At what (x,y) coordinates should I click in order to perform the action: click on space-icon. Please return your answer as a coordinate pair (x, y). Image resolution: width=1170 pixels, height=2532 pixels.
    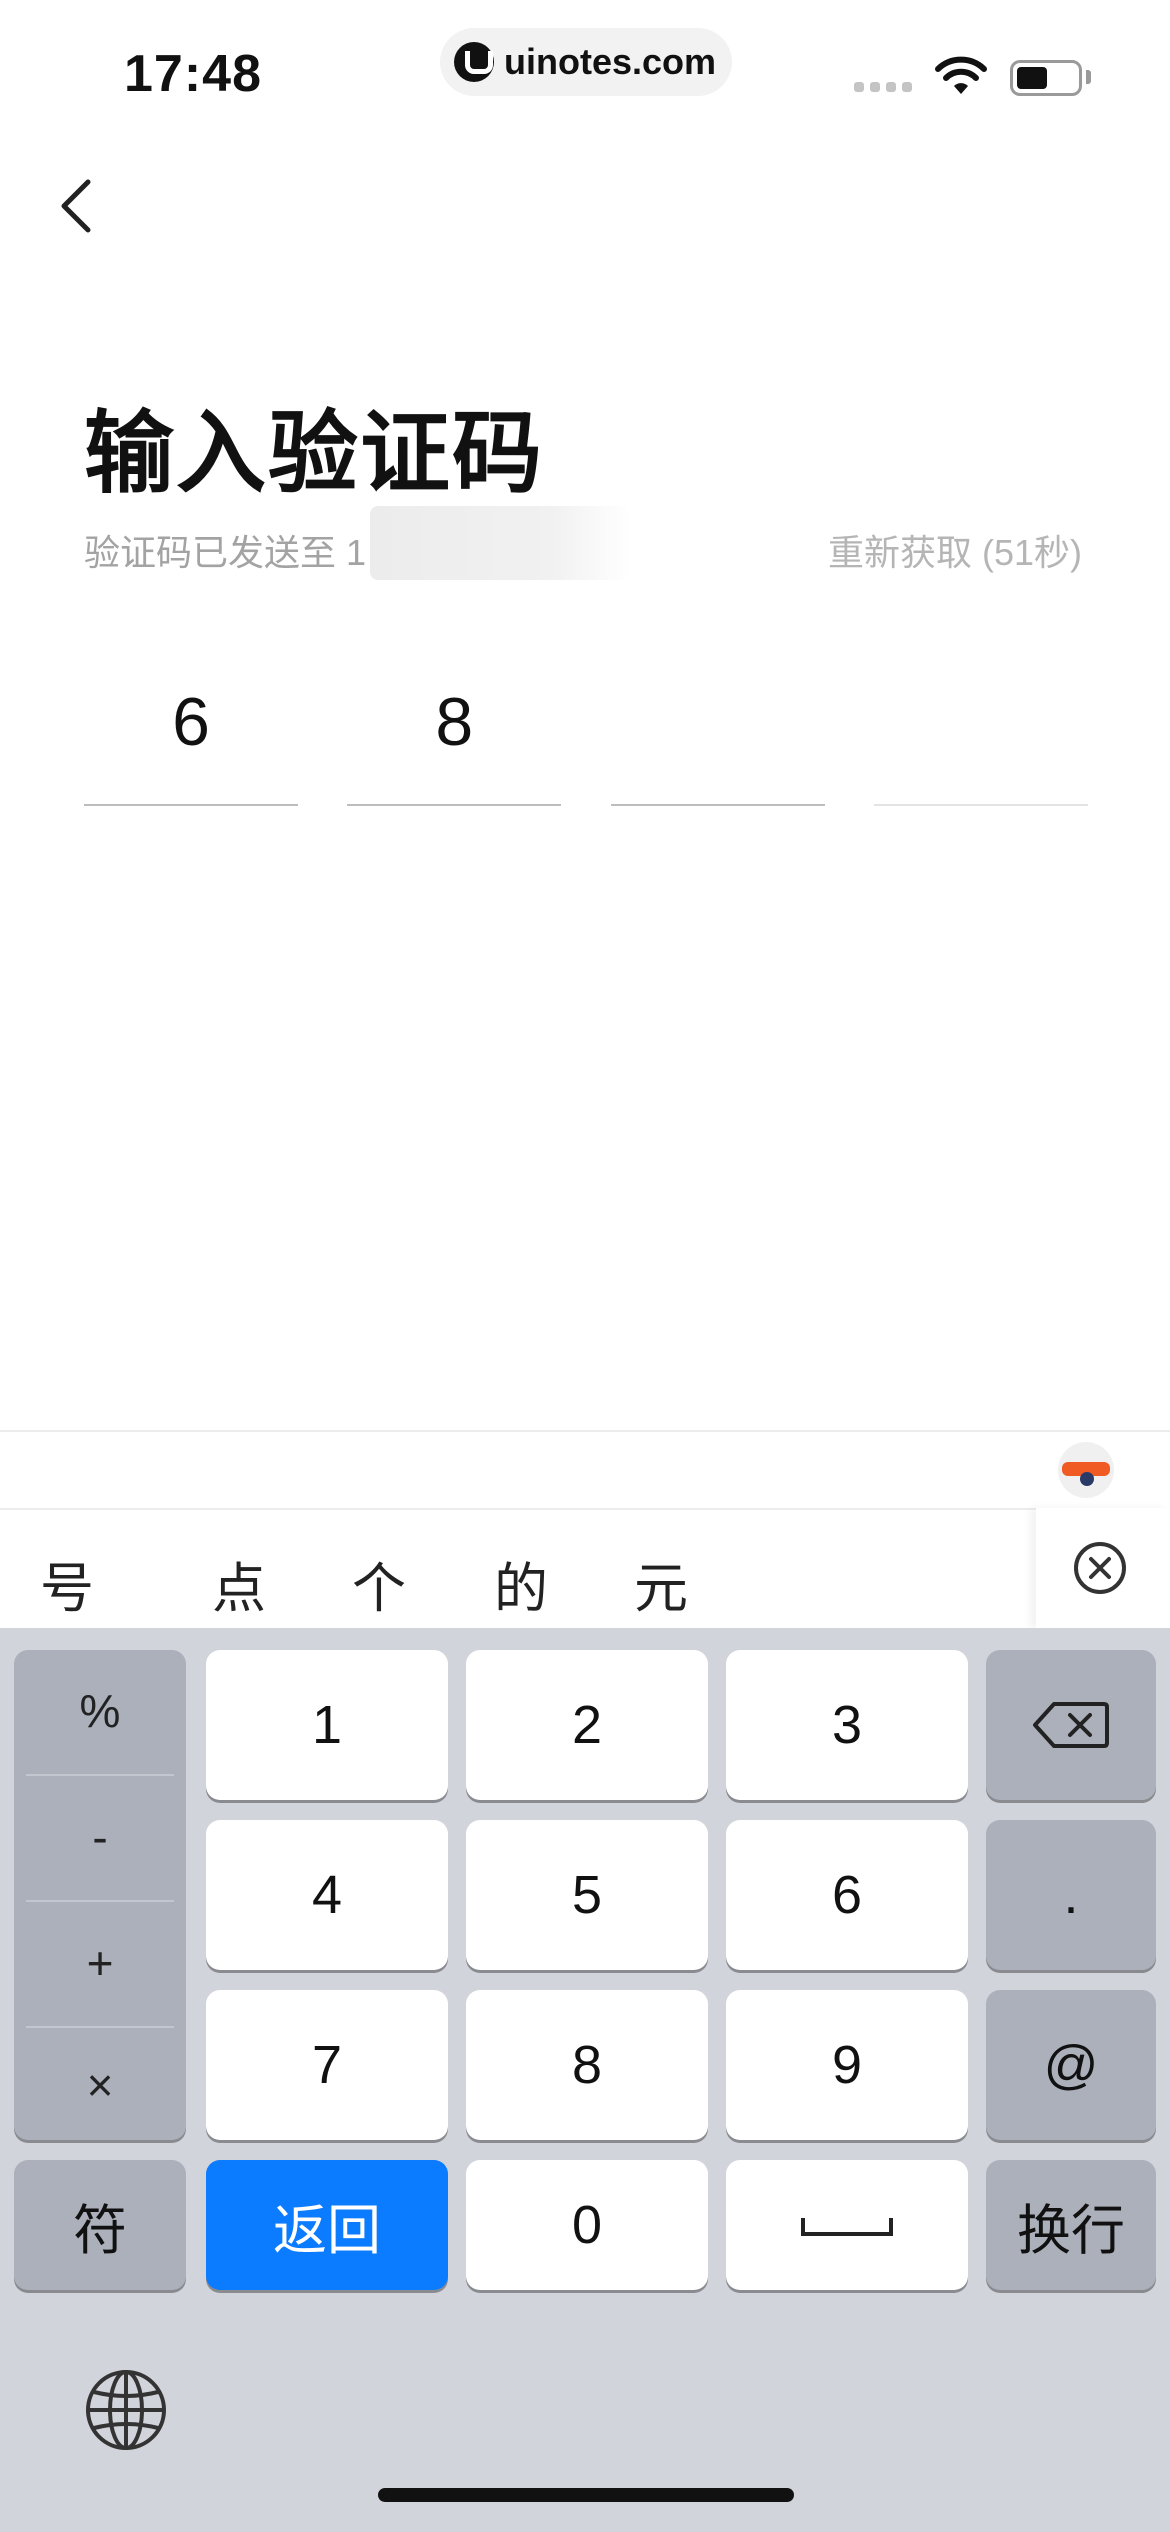
    Looking at the image, I should click on (847, 2227).